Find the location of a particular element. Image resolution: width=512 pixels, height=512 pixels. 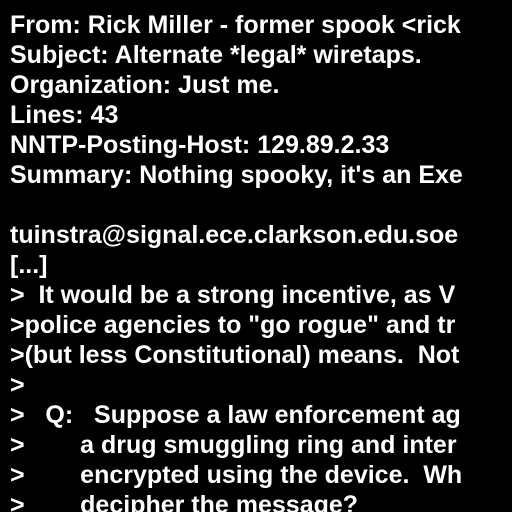

quoted-line: > Q: Suppose a law enforcement ag is located at coordinates (235, 415).